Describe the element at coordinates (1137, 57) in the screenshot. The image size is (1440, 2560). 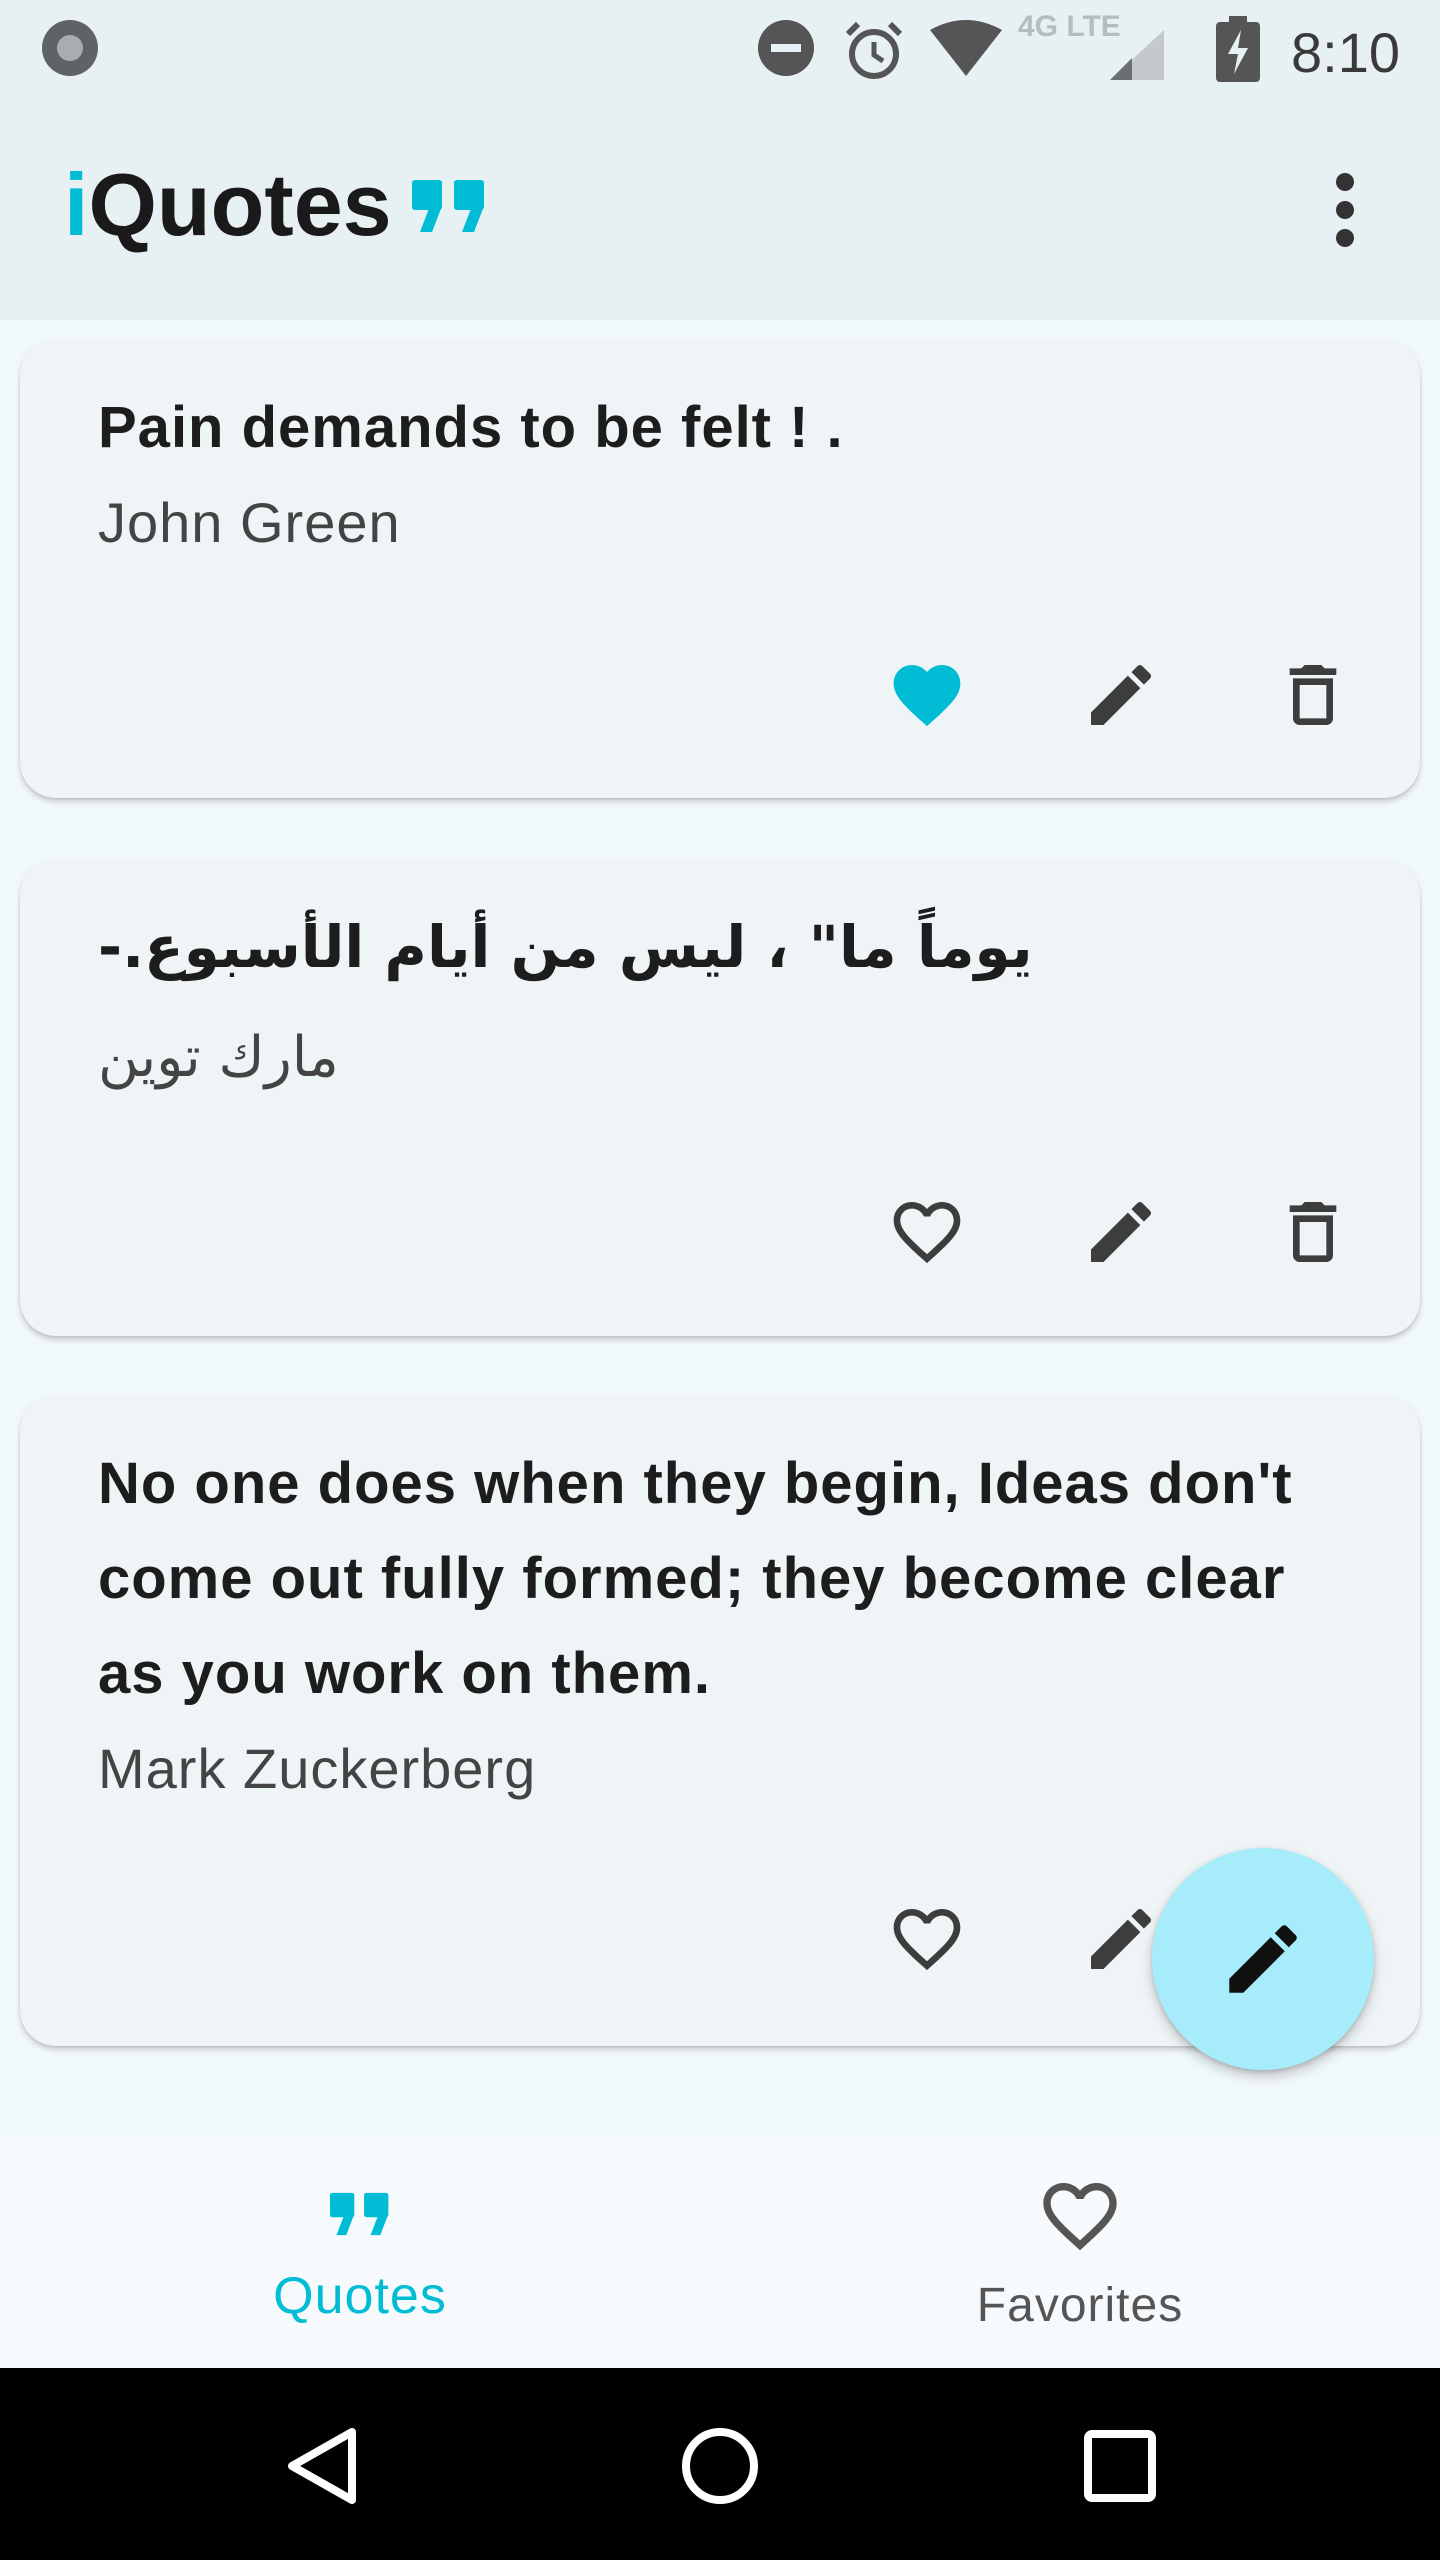
I see `signal-icon` at that location.